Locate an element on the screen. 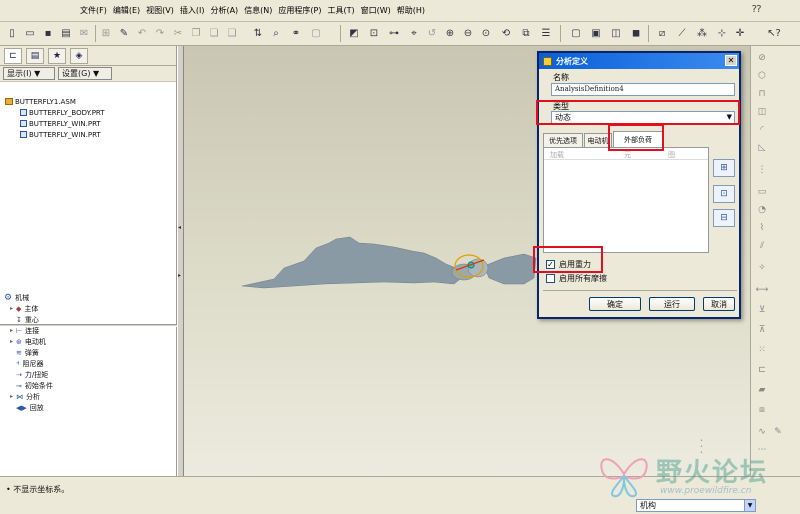 The width and height of the screenshot is (800, 514). delete-load-icon: ⊟ is located at coordinates (724, 218).